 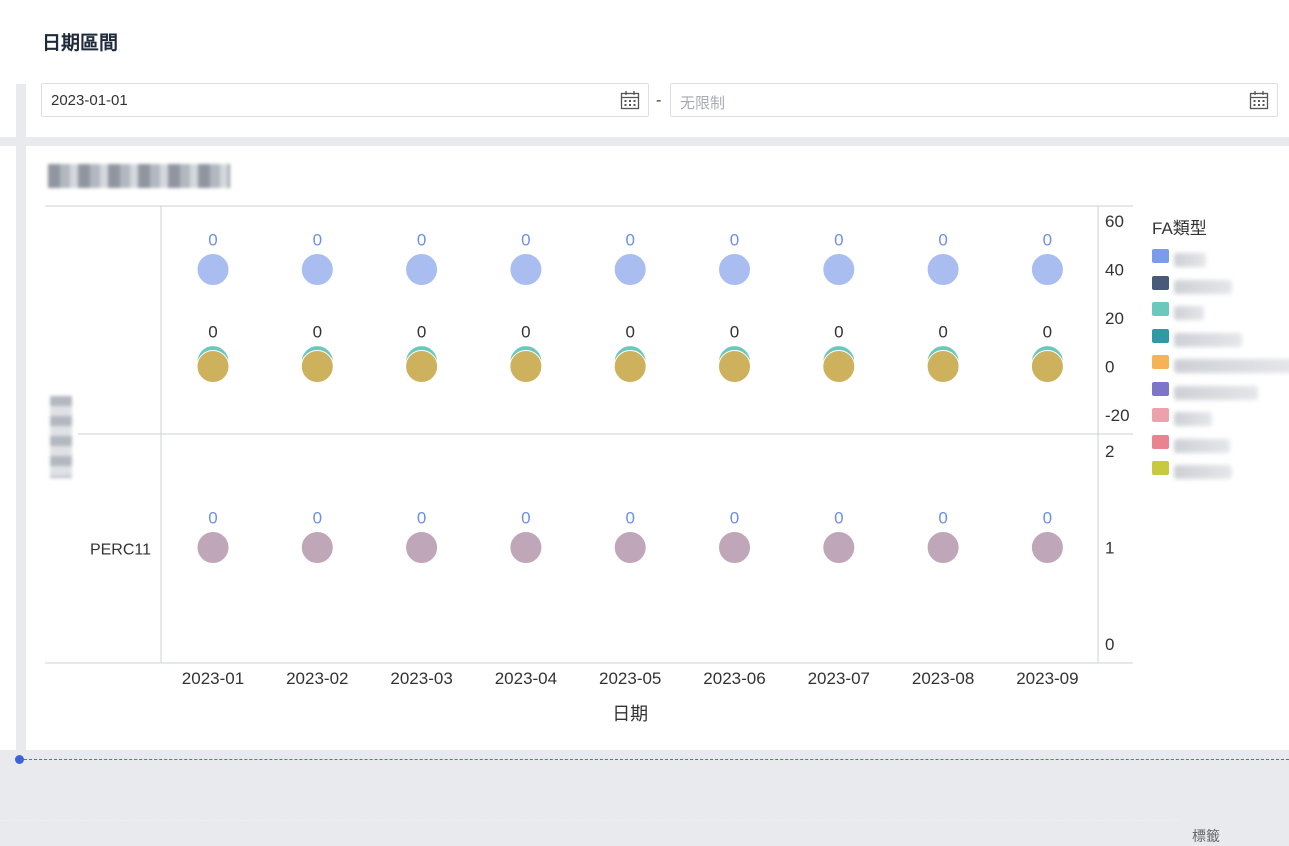 I want to click on y-tick-label: 2, so click(x=1109, y=451).